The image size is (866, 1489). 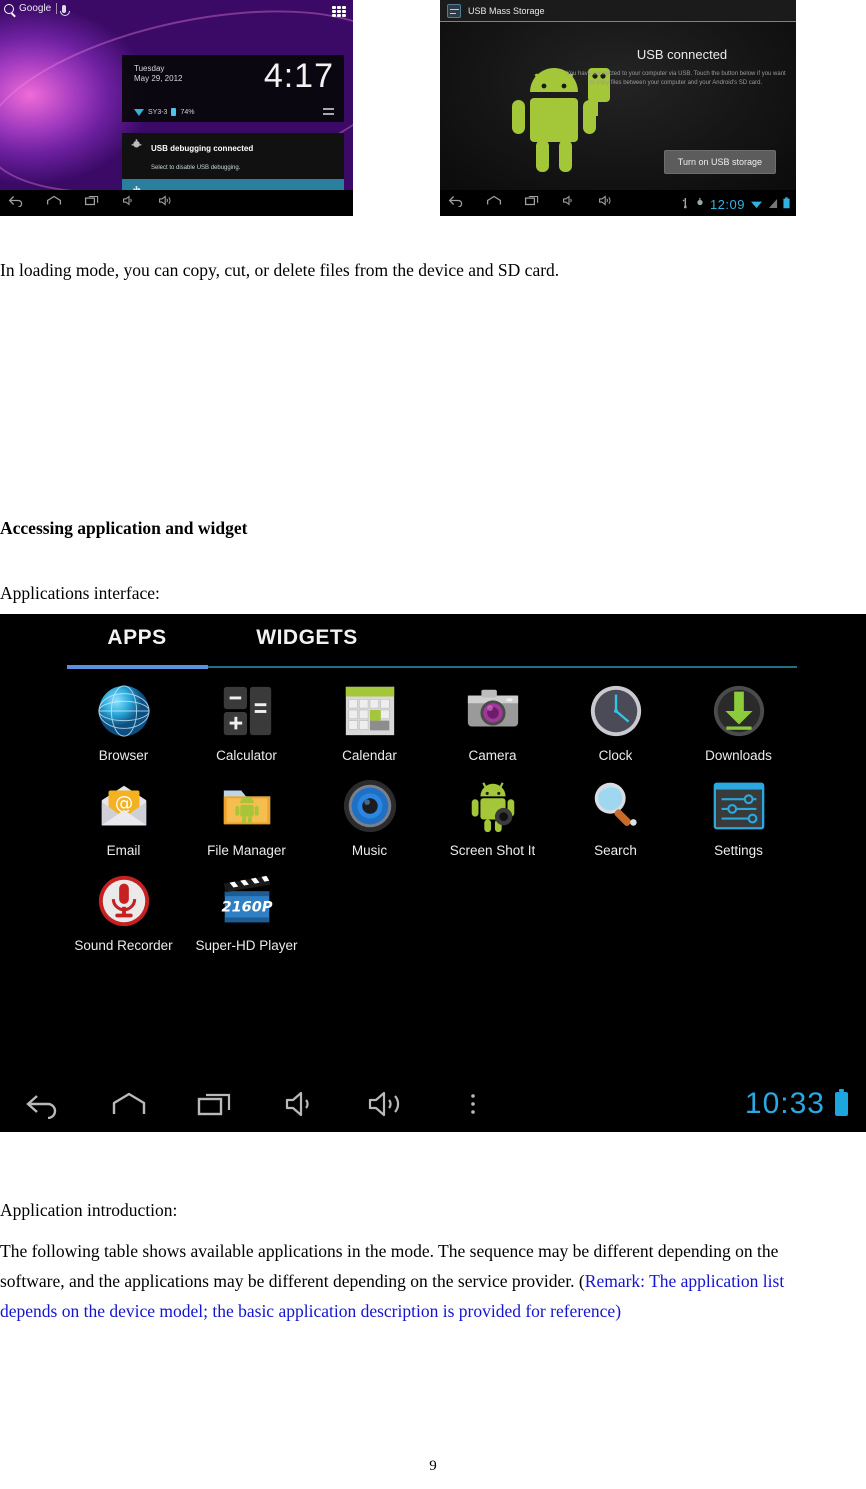 I want to click on app-label: File Manager, so click(x=246, y=850).